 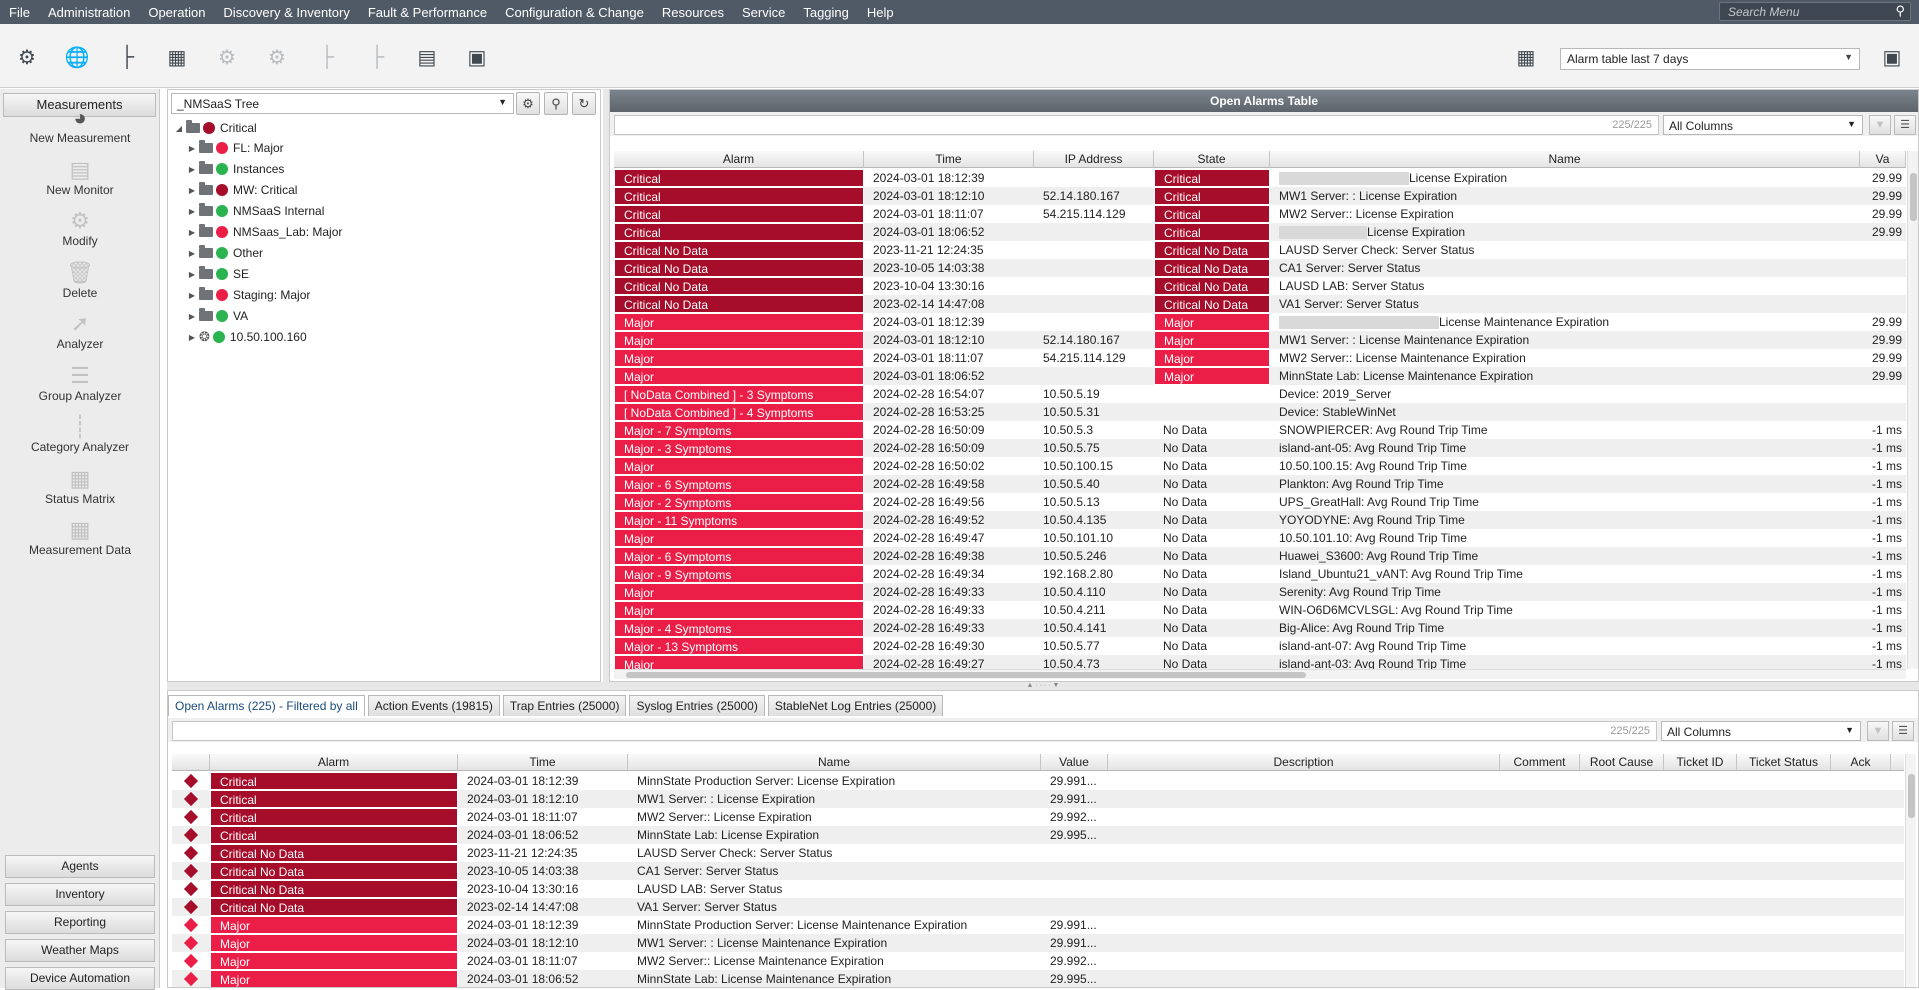 What do you see at coordinates (277, 57) in the screenshot?
I see `gear-edit-icon: ⚙` at bounding box center [277, 57].